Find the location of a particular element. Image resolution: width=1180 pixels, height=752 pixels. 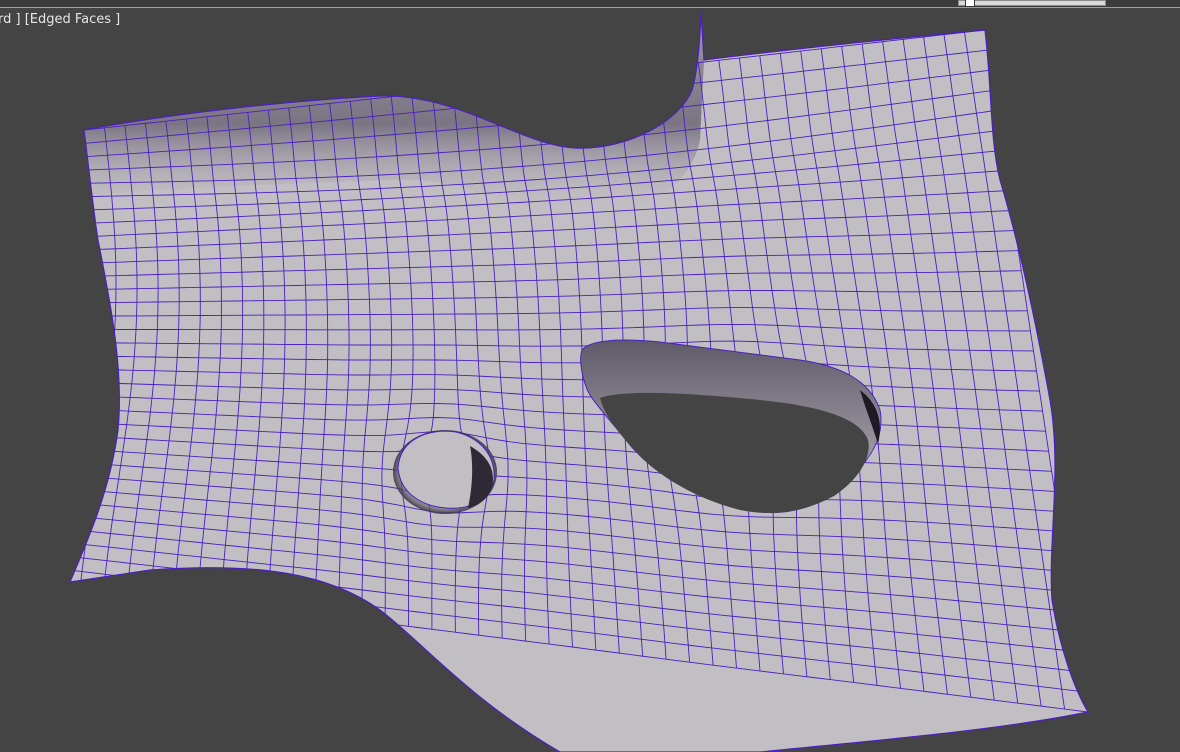

wire-edge is located at coordinates (83, 356).